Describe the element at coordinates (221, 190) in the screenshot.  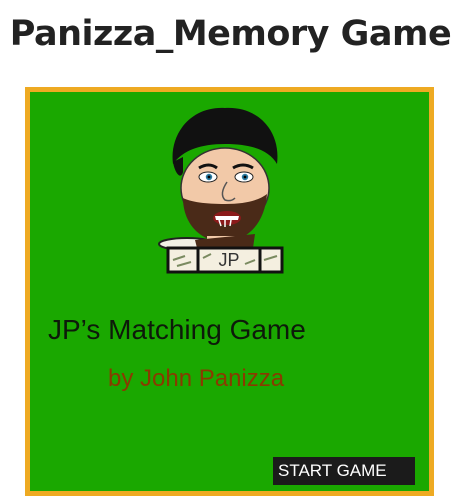
I see `avatar: JP` at that location.